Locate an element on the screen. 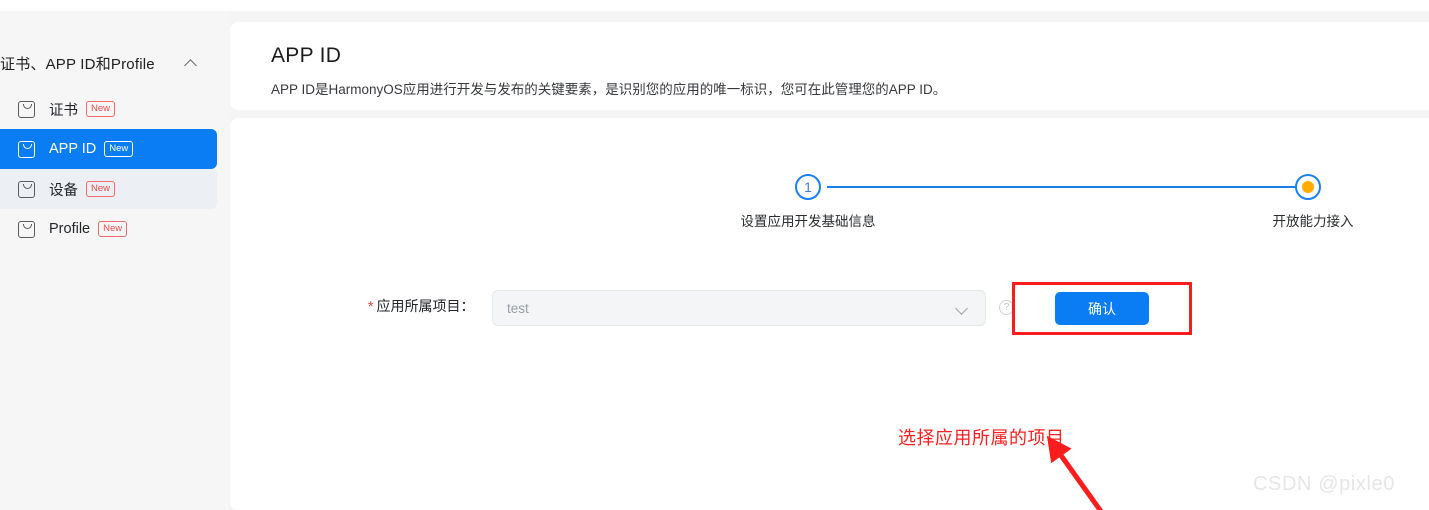 The image size is (1429, 510). chevron-up-icon is located at coordinates (191, 63).